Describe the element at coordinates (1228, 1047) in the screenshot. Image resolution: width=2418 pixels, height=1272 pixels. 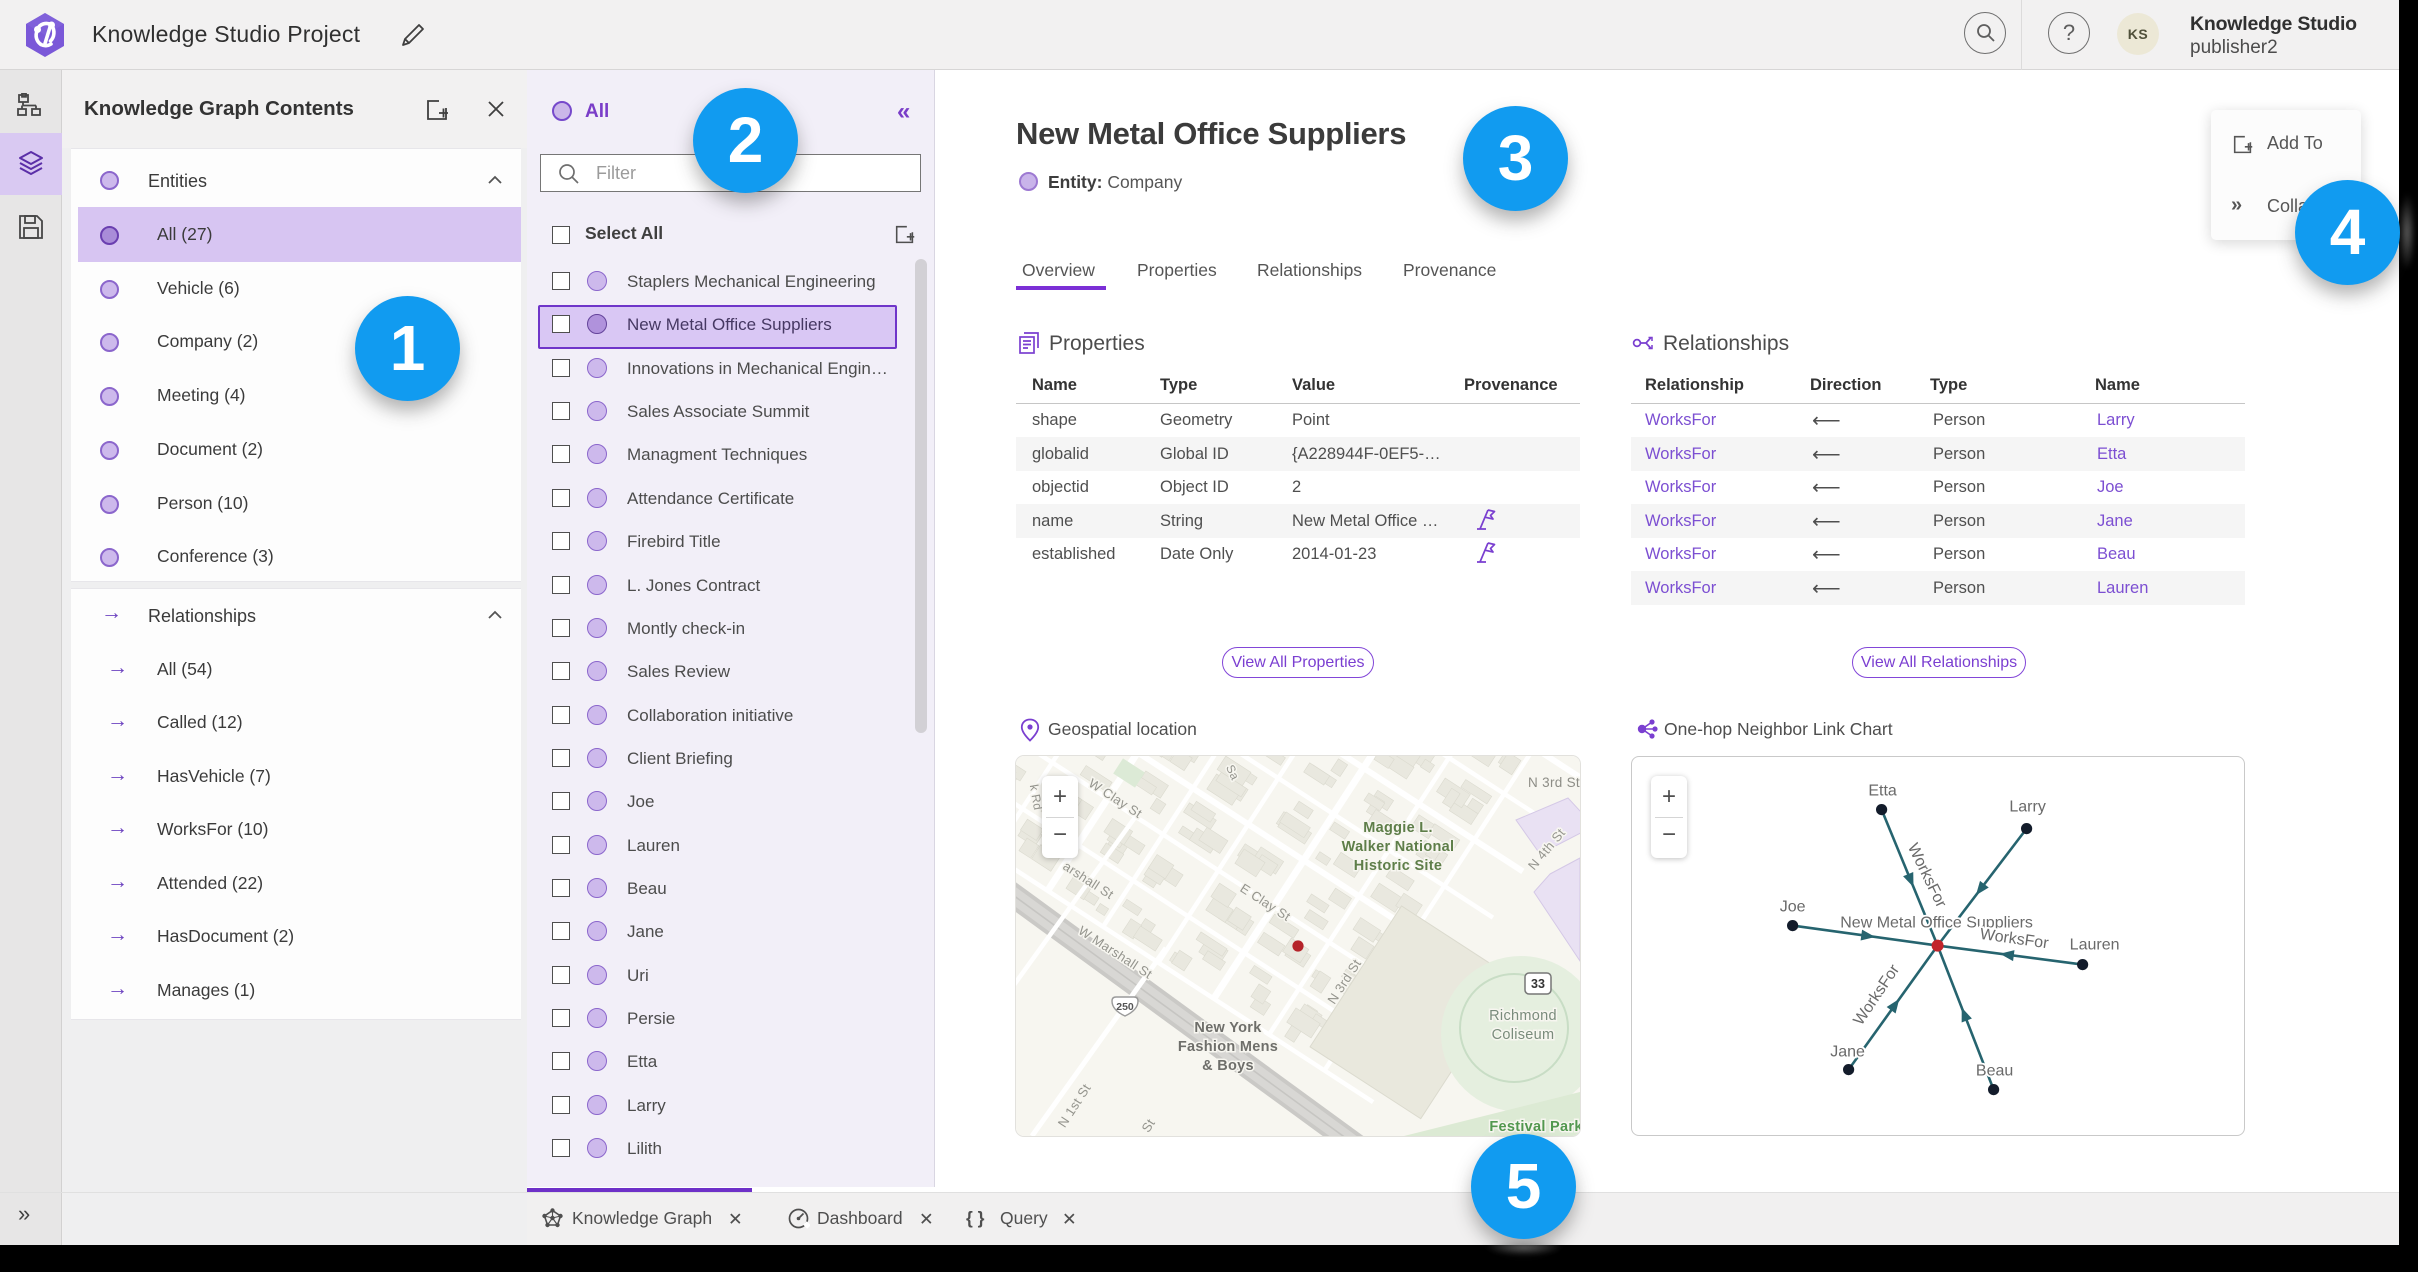
I see `svg-text: Fashion Mens` at that location.